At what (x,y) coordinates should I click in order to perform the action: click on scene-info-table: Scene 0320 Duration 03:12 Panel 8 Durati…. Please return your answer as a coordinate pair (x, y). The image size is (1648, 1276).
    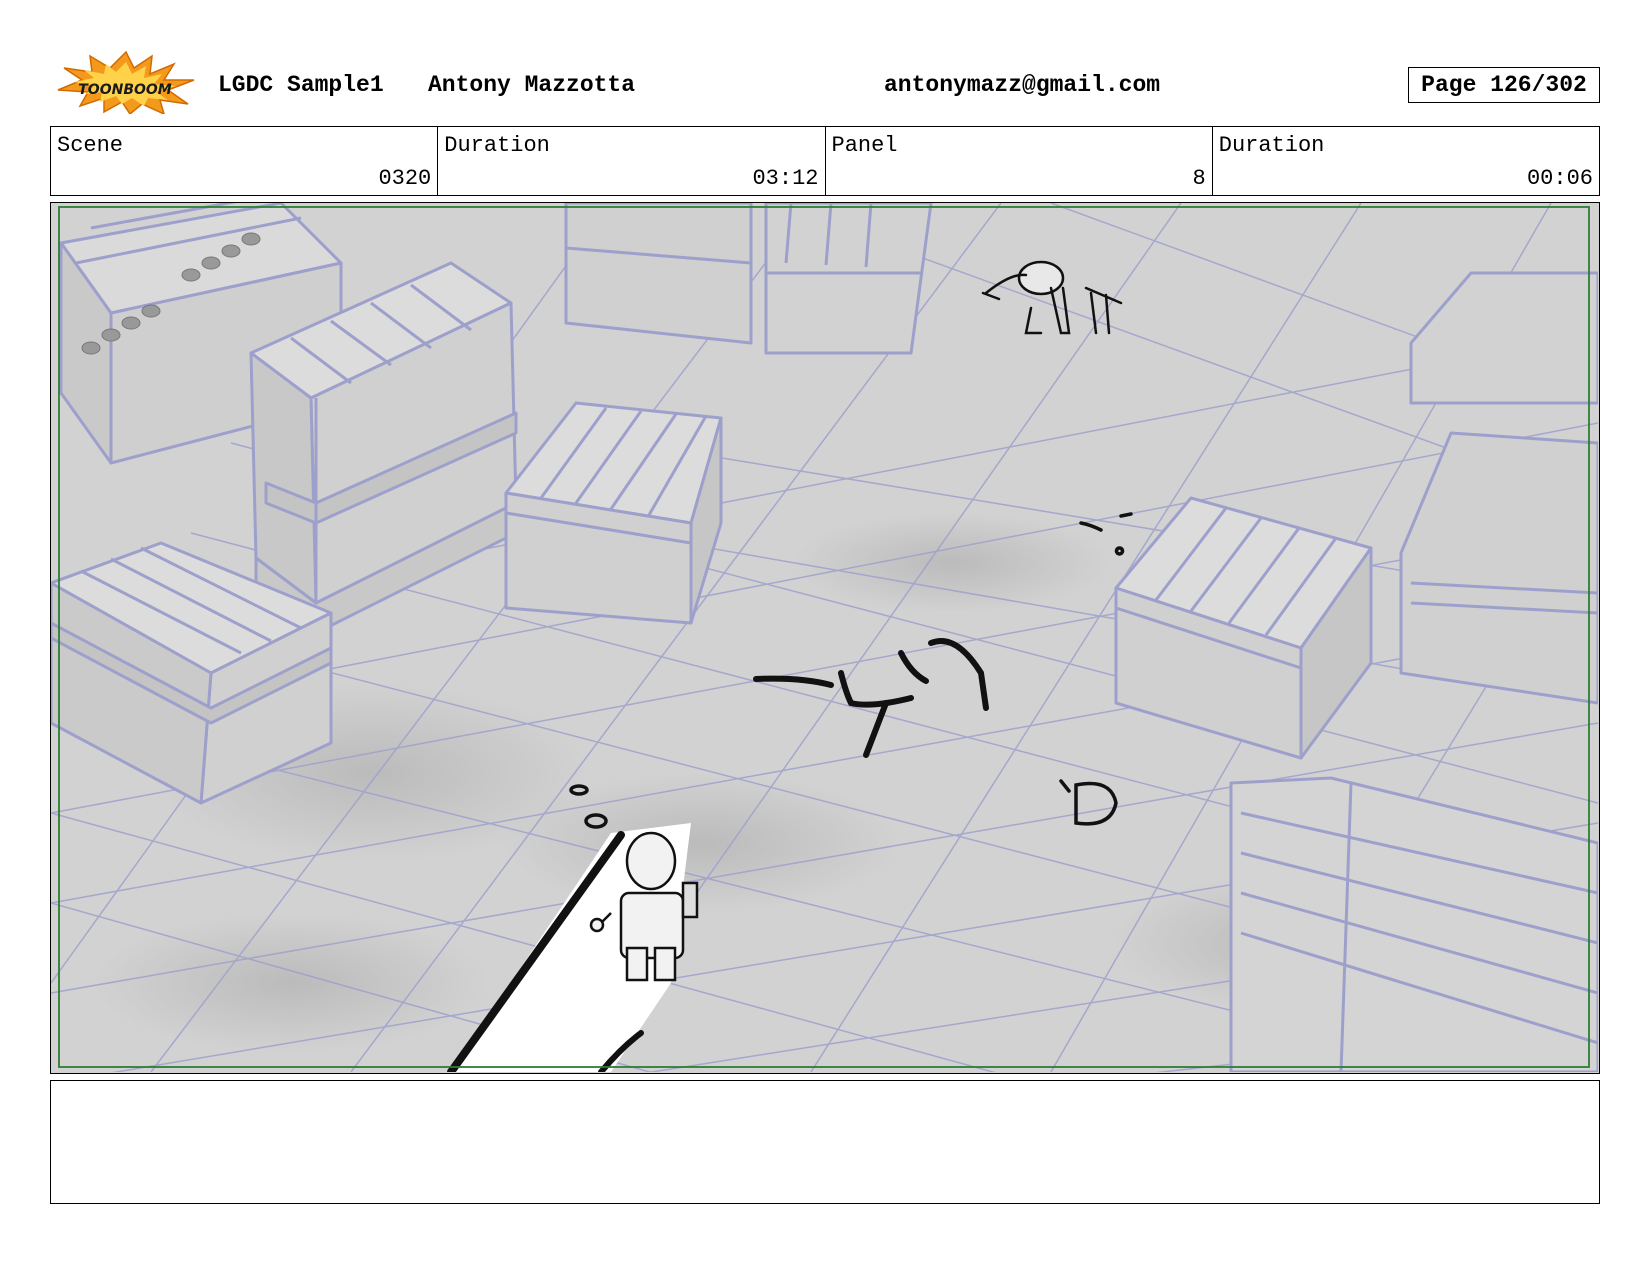
    Looking at the image, I should click on (825, 161).